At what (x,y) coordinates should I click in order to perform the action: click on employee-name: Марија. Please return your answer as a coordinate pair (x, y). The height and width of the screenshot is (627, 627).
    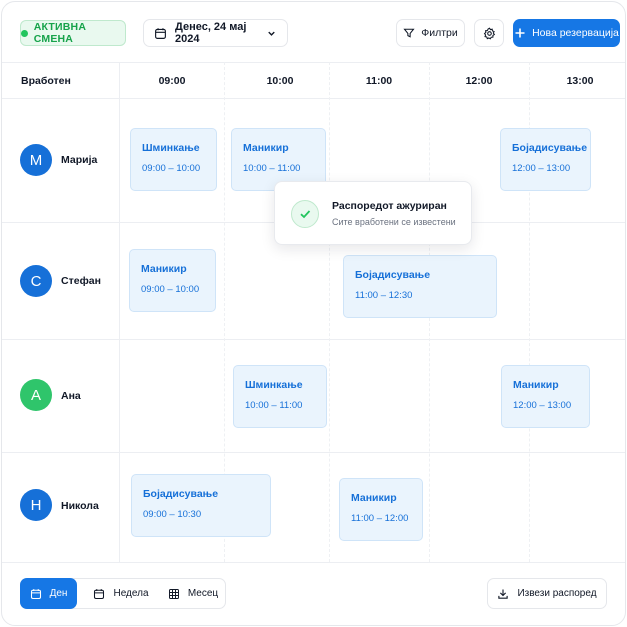
    Looking at the image, I should click on (79, 160).